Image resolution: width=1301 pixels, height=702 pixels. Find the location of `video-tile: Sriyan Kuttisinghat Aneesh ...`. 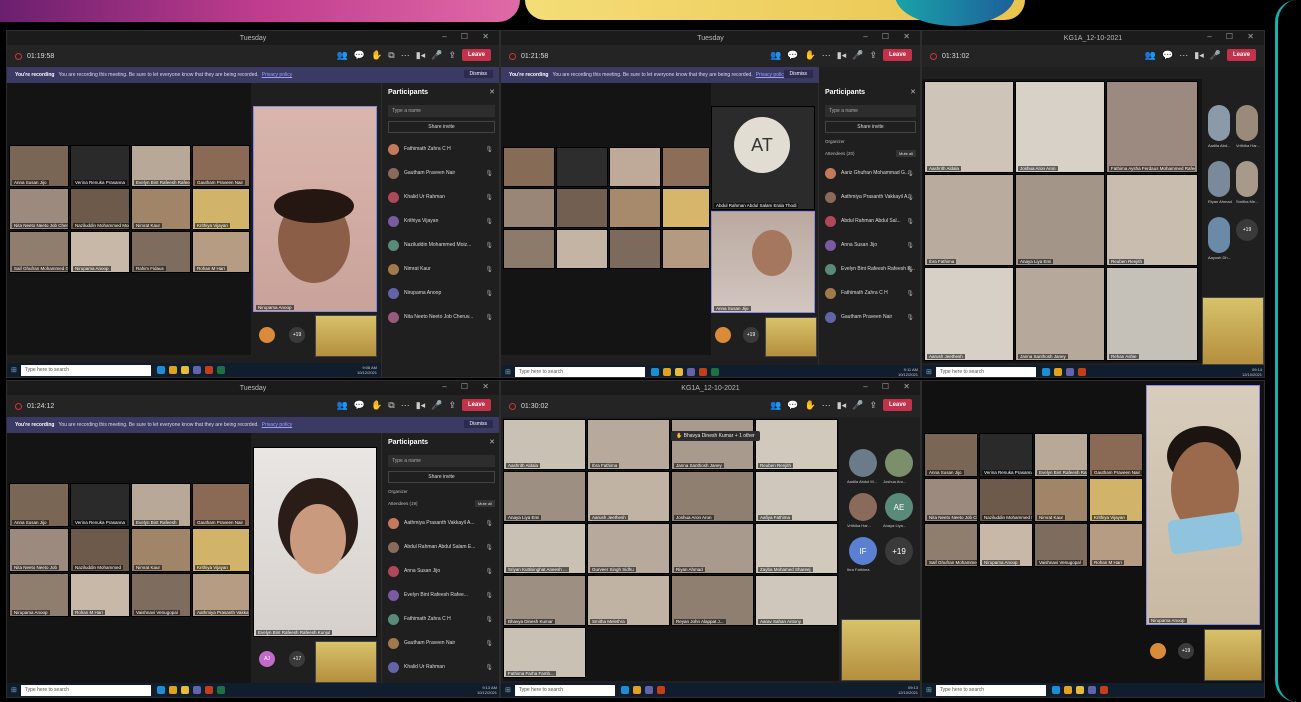

video-tile: Sriyan Kuttisinghat Aneesh ... is located at coordinates (544, 548).